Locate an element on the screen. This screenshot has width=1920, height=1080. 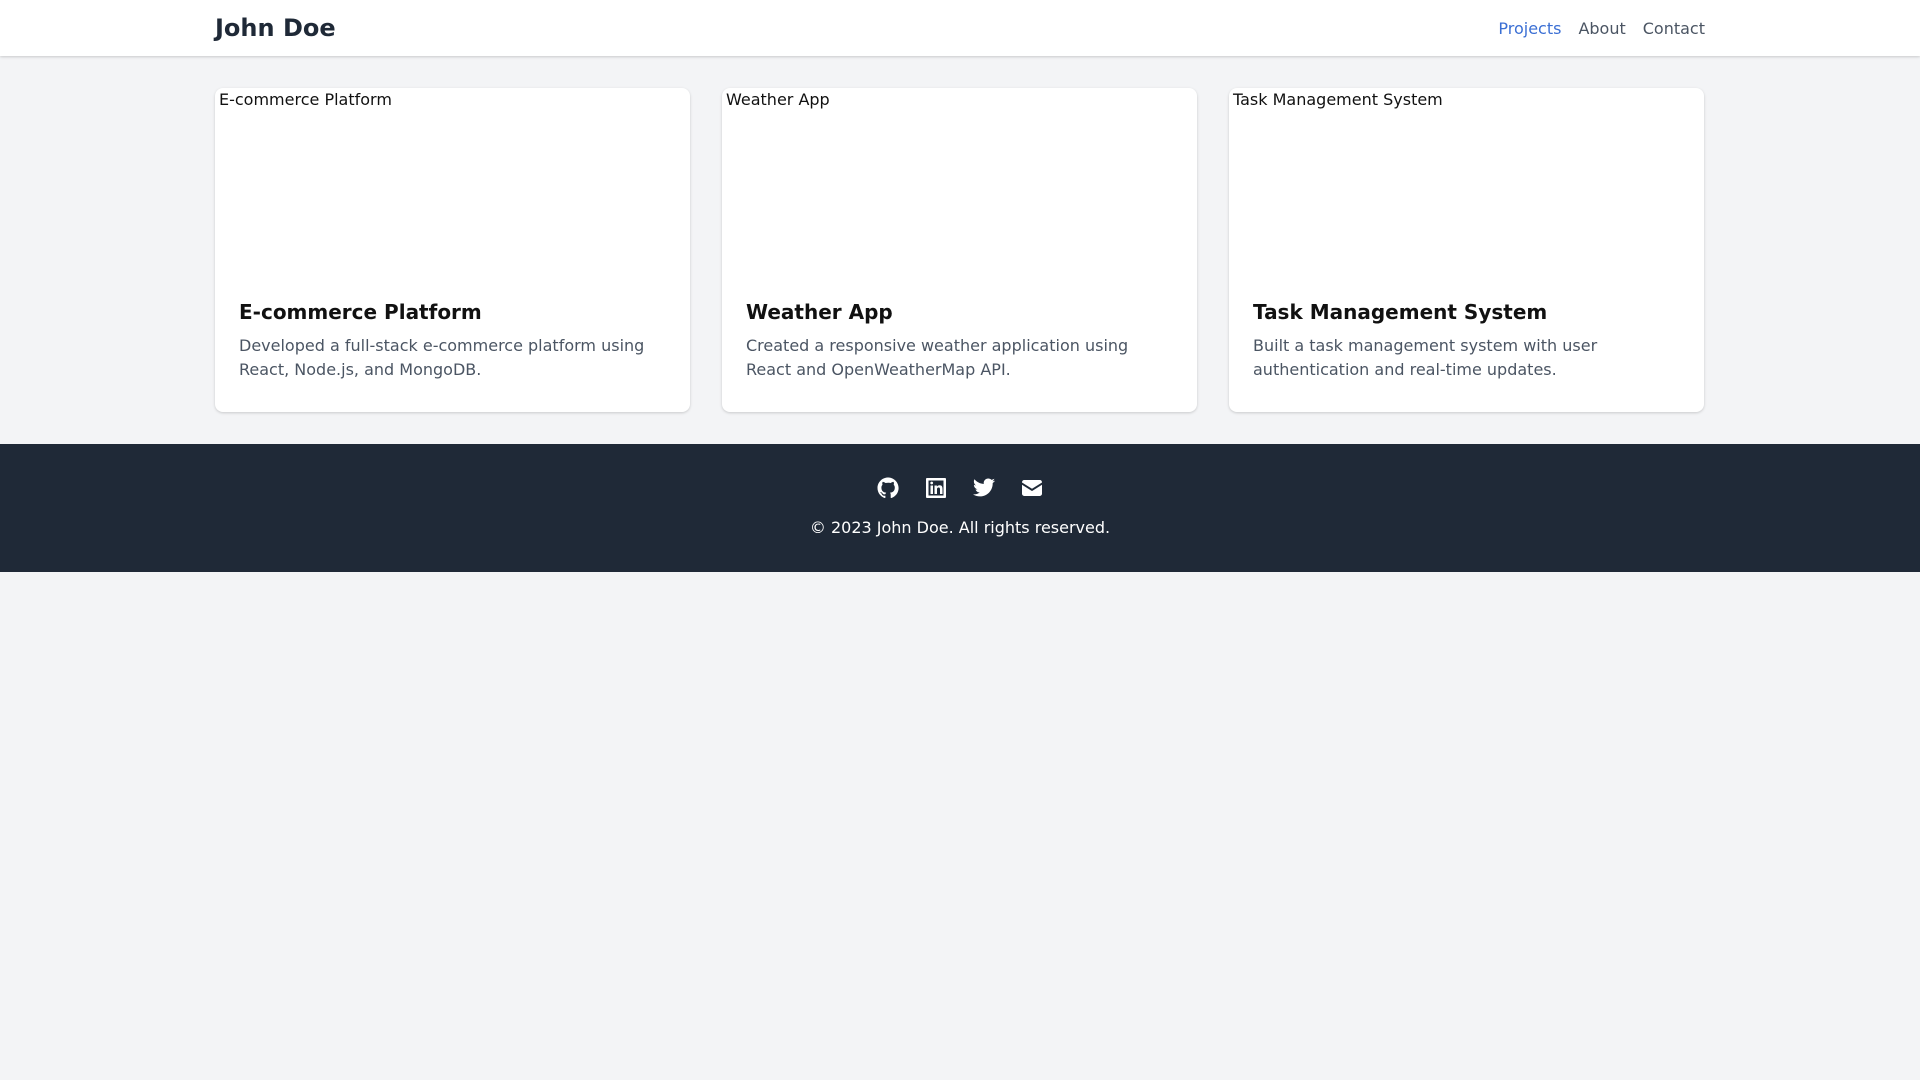
social-links is located at coordinates (960, 488).